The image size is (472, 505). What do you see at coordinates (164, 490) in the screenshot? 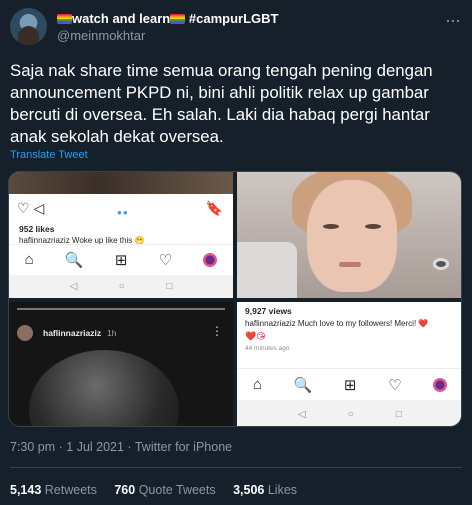
I see `quote-tweets-stat: 760 Quote Tweets` at bounding box center [164, 490].